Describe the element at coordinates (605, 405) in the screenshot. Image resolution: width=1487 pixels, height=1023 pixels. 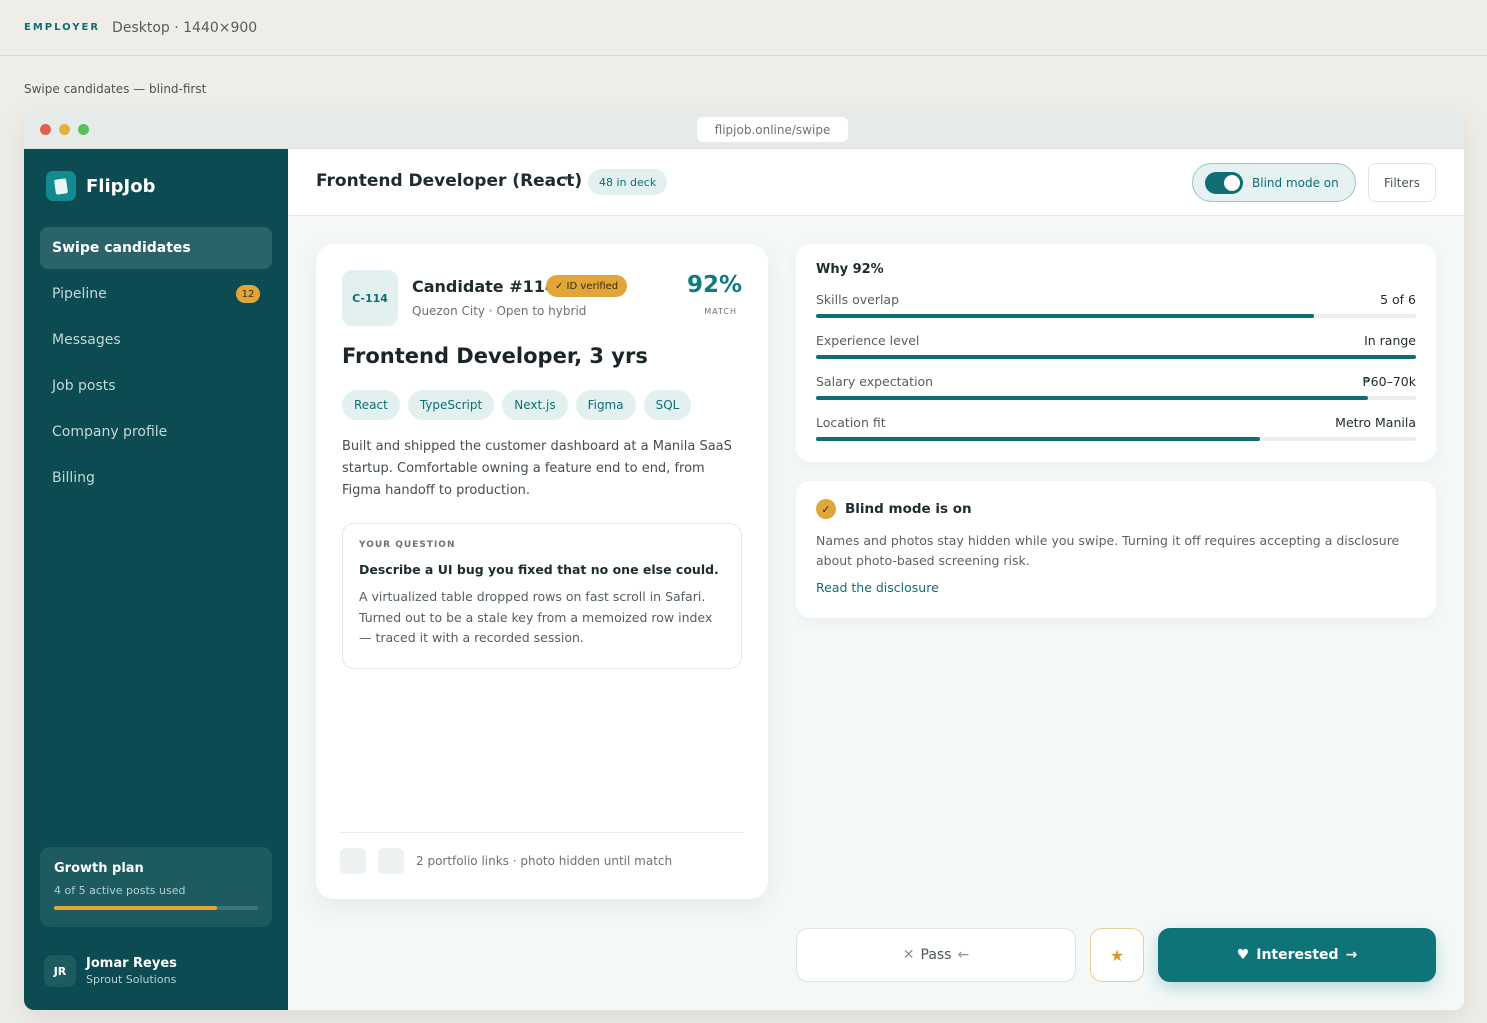
I see `skill-tag: Figma` at that location.